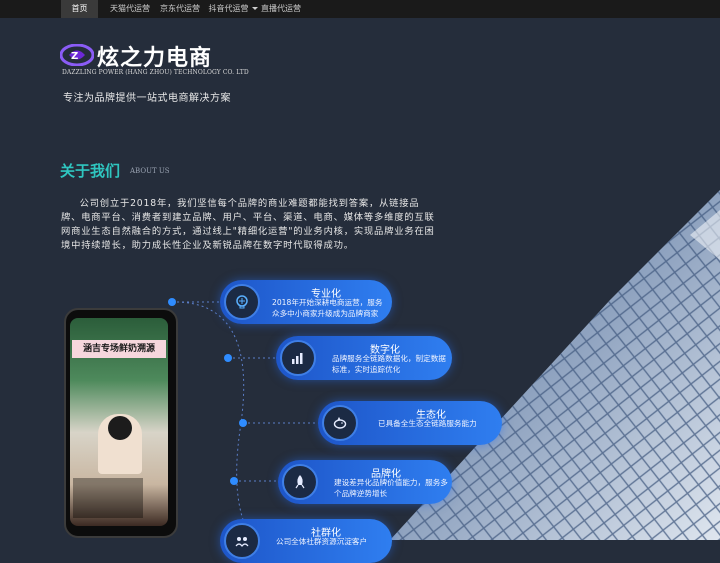 Image resolution: width=720 pixels, height=563 pixels. Describe the element at coordinates (389, 364) in the screenshot. I see `feature-desc: 品牌服务全链路数据化，制定数据标准，实时追踪优化` at that location.